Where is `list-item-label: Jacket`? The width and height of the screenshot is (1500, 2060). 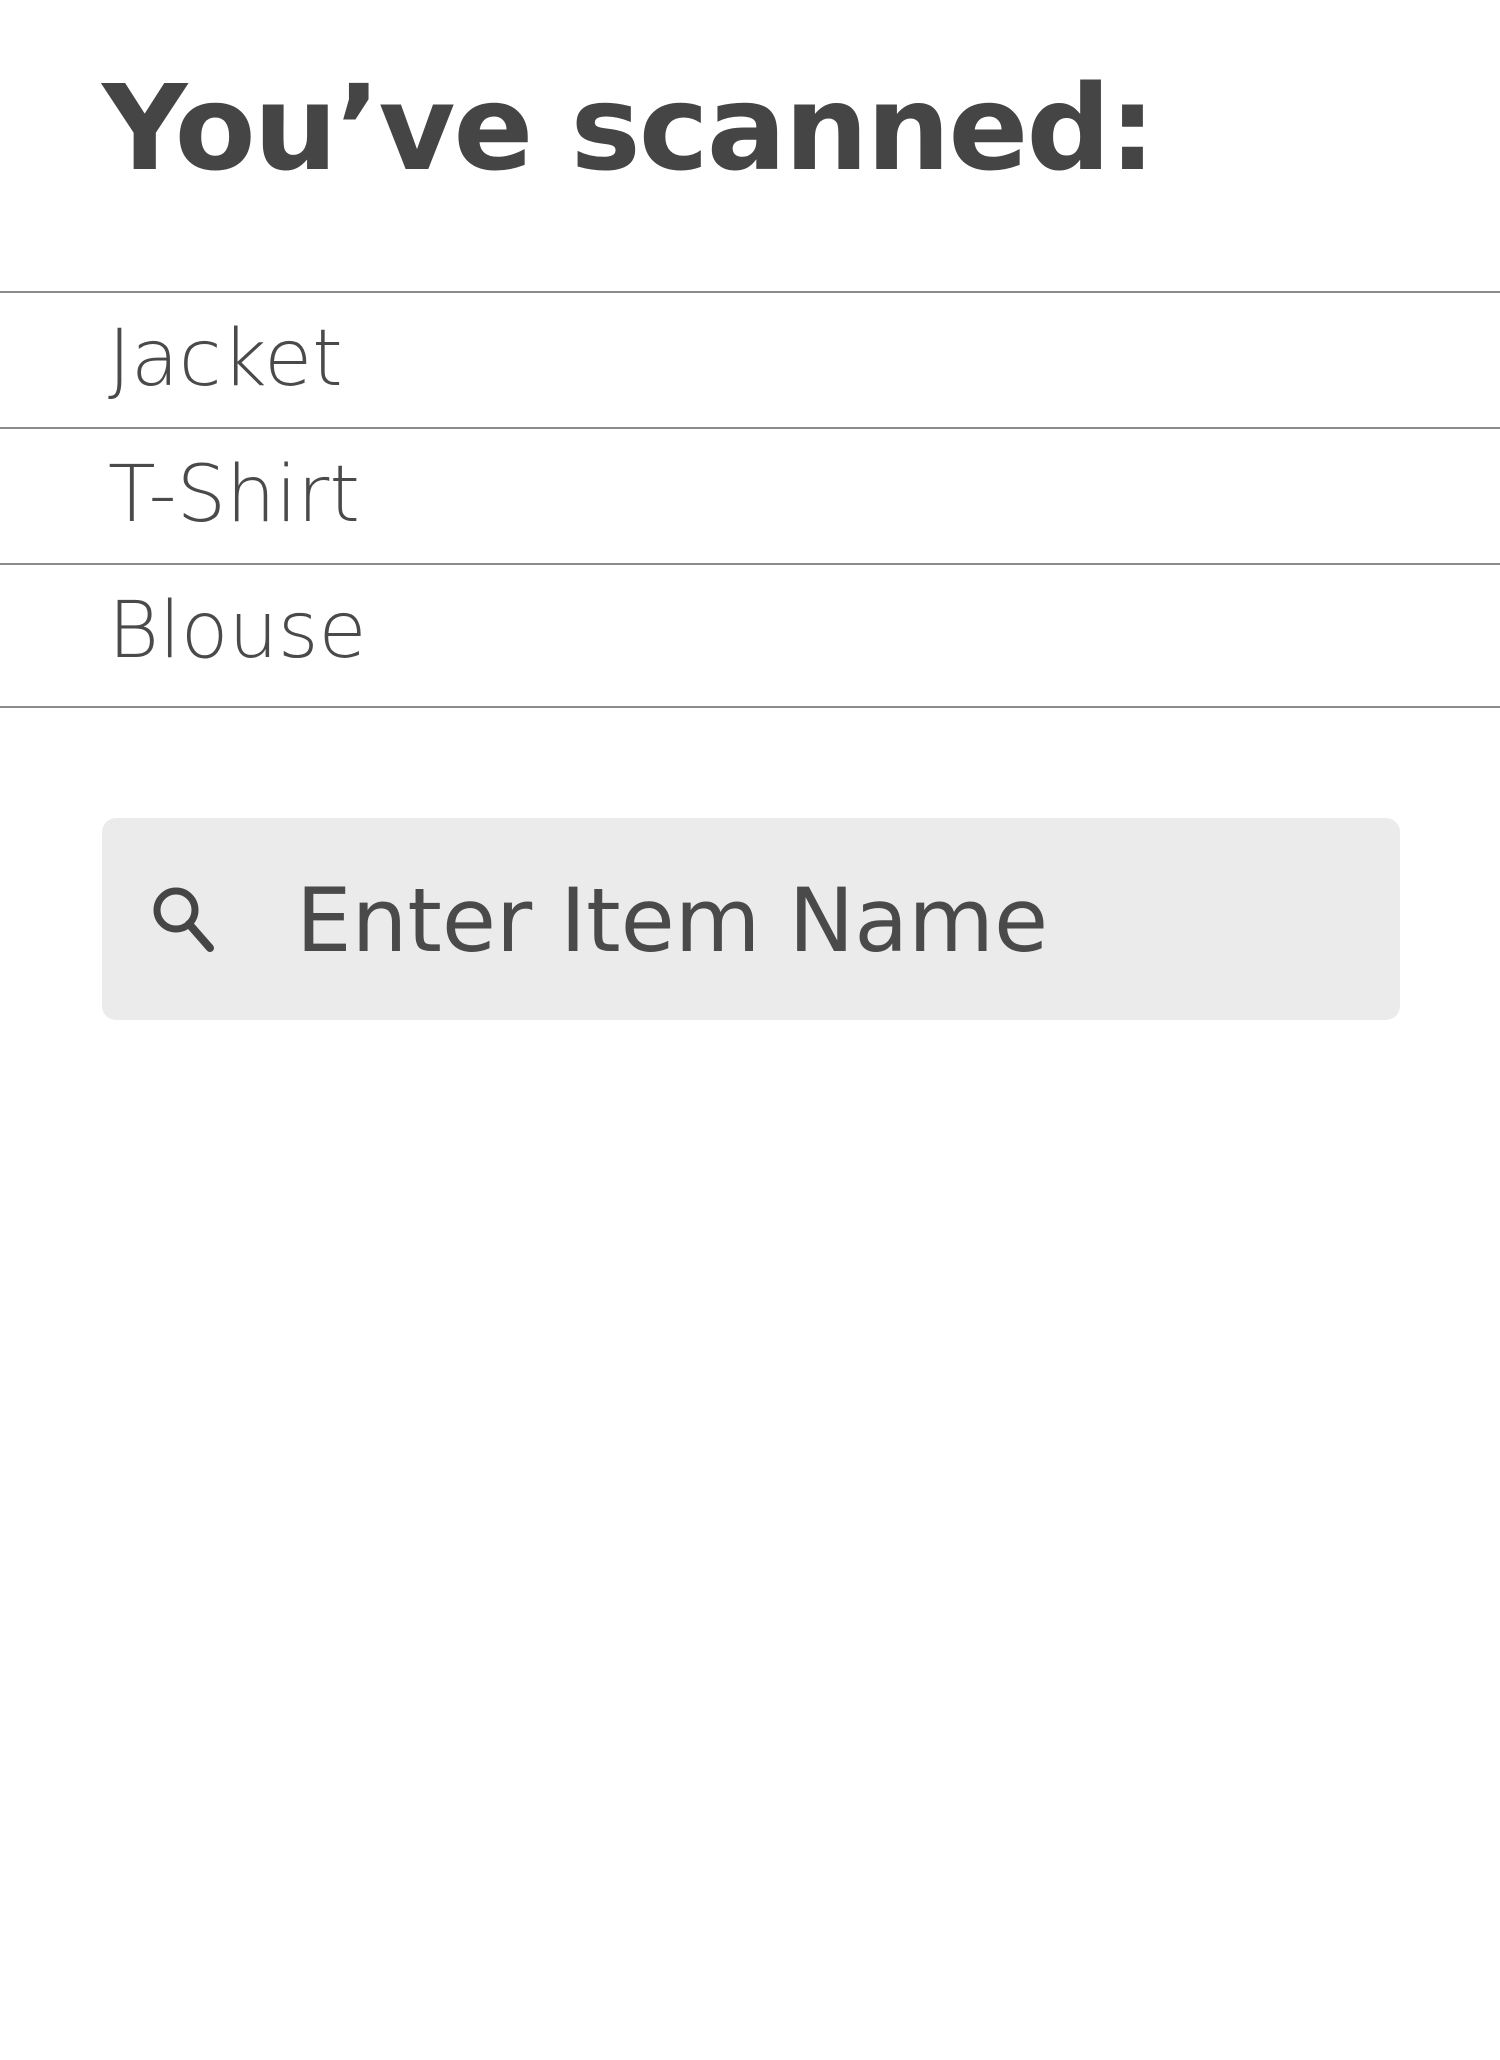
list-item-label: Jacket is located at coordinates (225, 359).